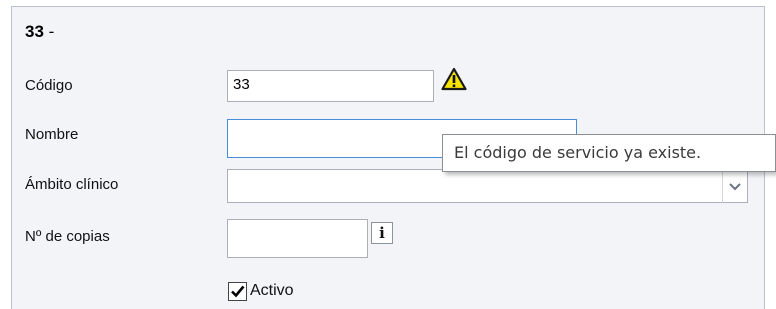  What do you see at coordinates (609, 153) in the screenshot?
I see `error-tooltip: El código de servicio ya existe.` at bounding box center [609, 153].